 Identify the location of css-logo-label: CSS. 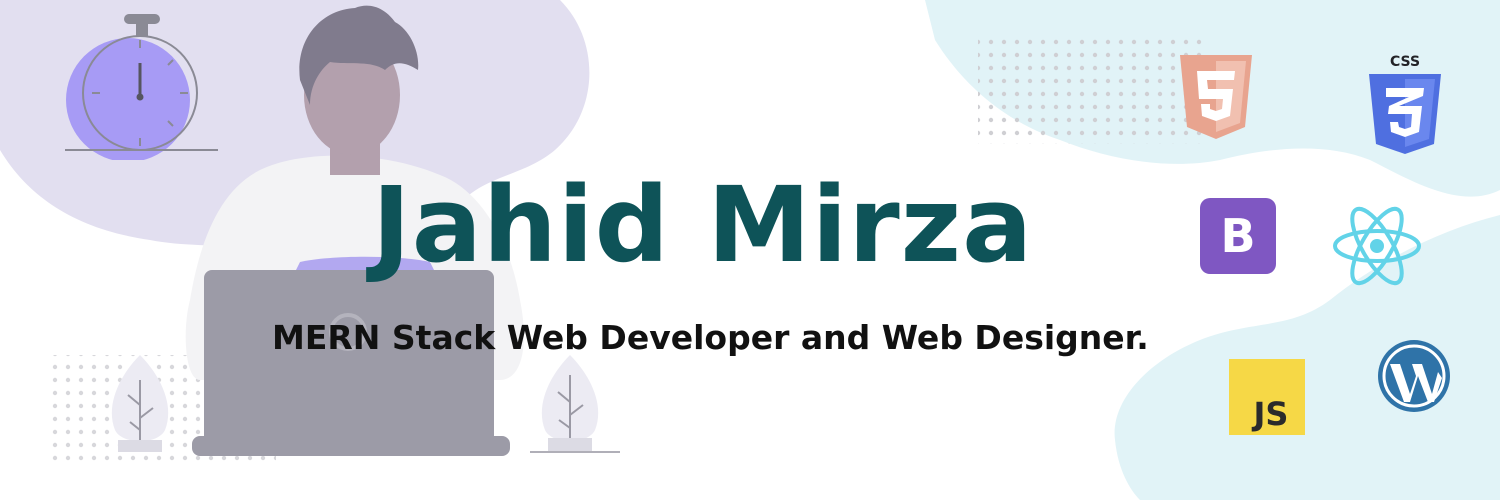
(1405, 62).